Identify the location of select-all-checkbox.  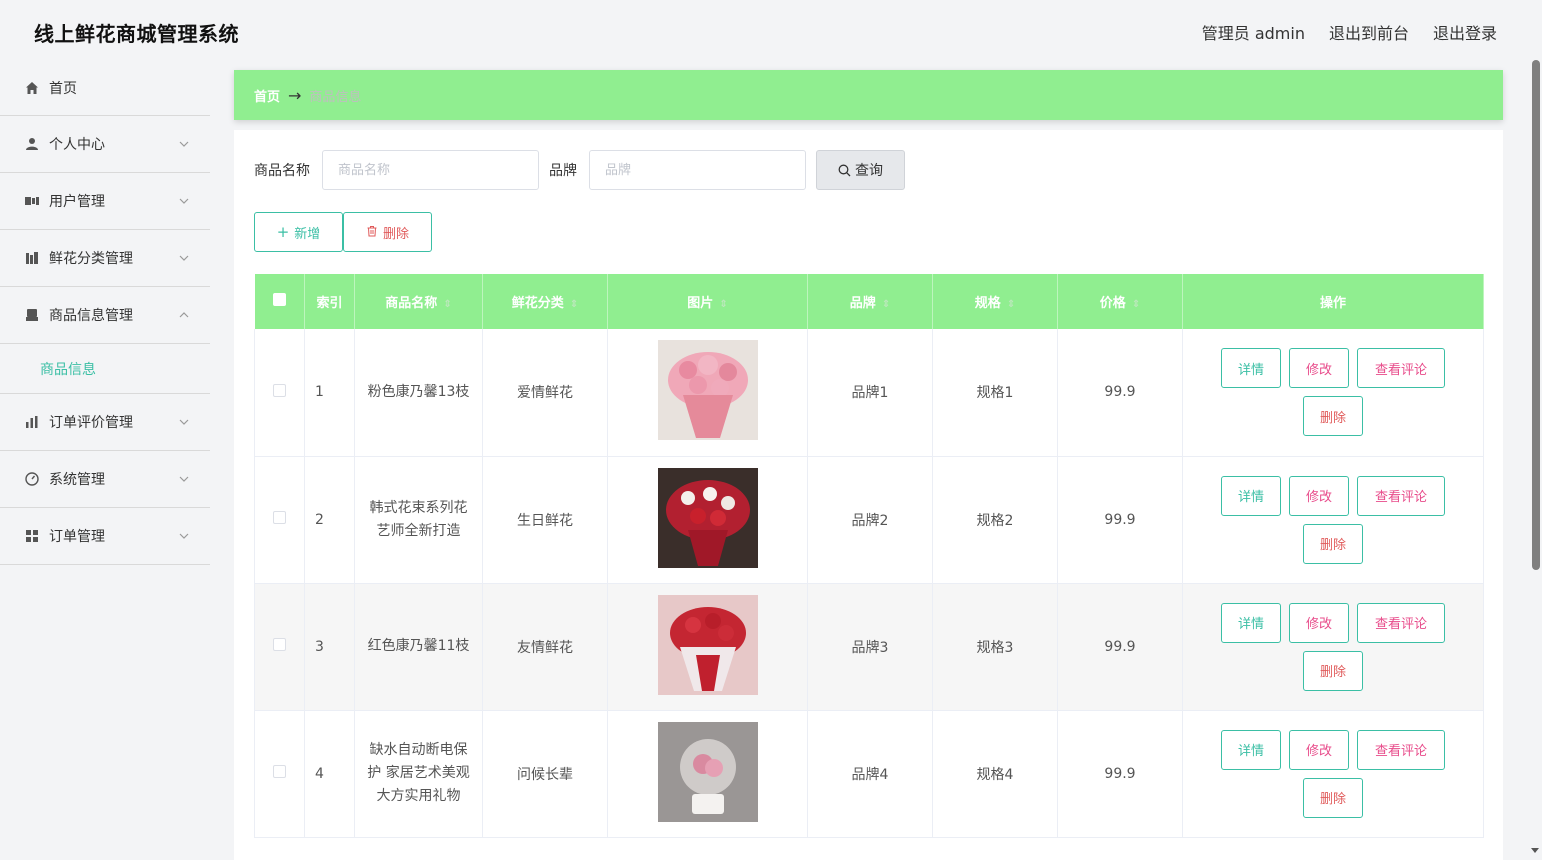
(279, 299).